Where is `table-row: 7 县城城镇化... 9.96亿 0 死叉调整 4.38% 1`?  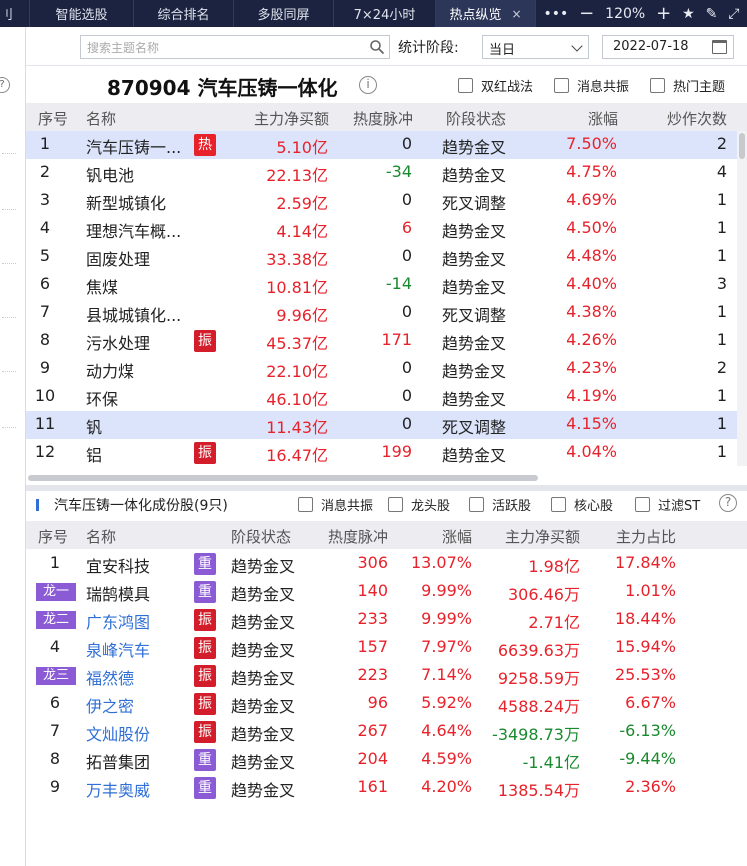
table-row: 7 县城城镇化... 9.96亿 0 死叉调整 4.38% 1 is located at coordinates (381, 313).